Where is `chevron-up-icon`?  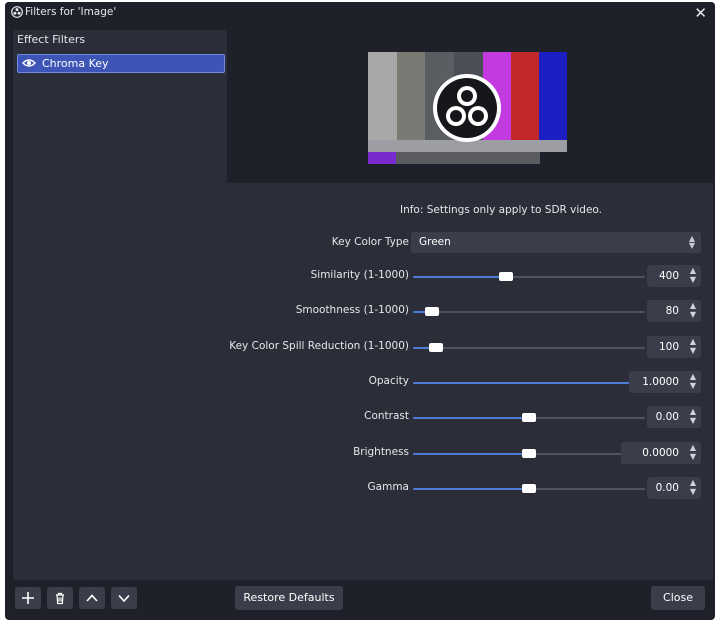
chevron-up-icon is located at coordinates (92, 598).